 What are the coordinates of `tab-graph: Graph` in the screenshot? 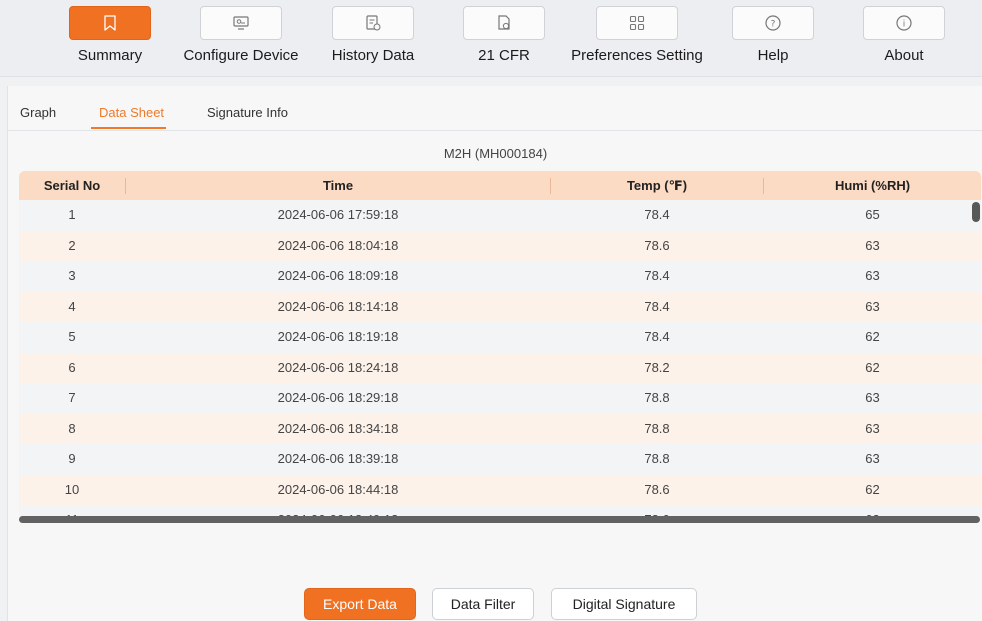 It's located at (38, 112).